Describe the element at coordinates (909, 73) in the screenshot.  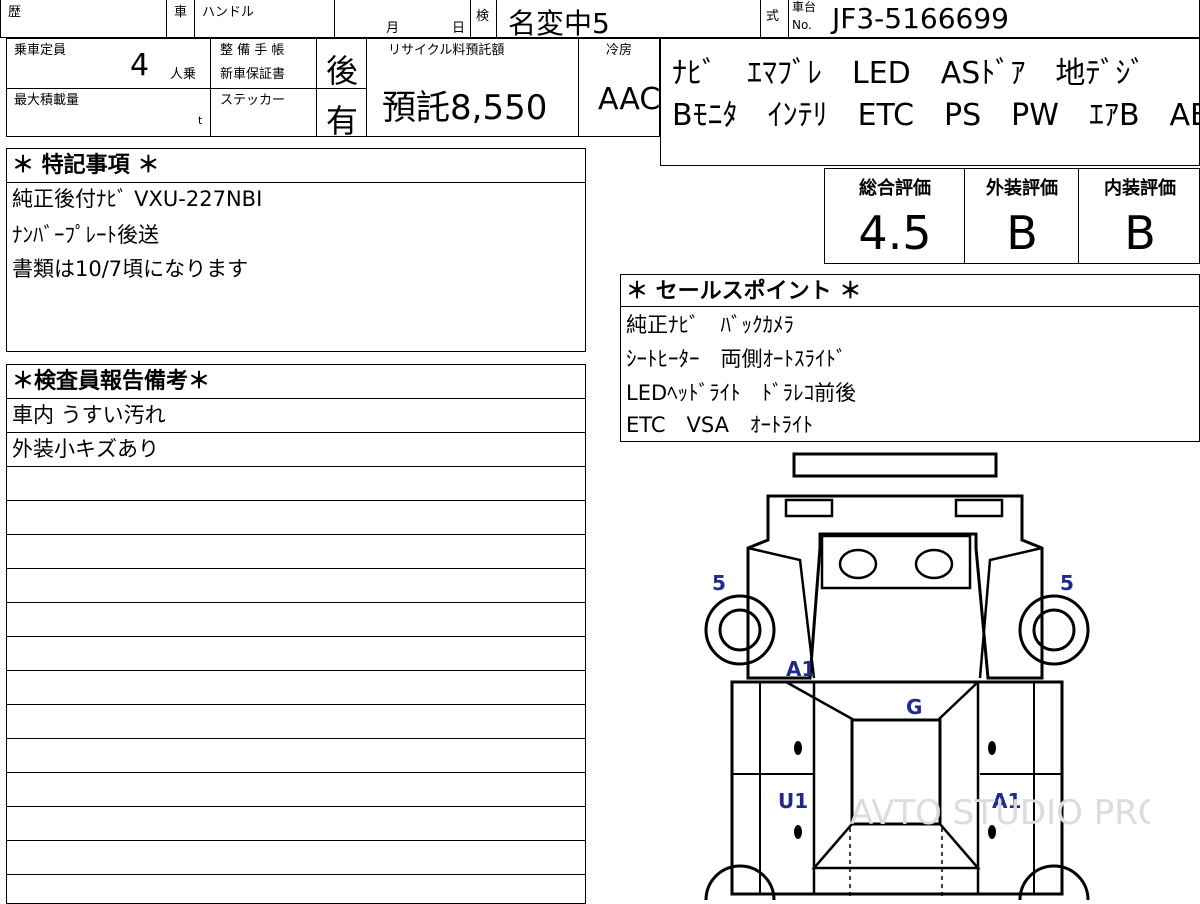
I see `equipment-line-1: ﾅﾋﾞ ｴﾏﾌﾞﾚ LED ASﾄﾞｱ 地ﾃﾞｼﾞ` at that location.